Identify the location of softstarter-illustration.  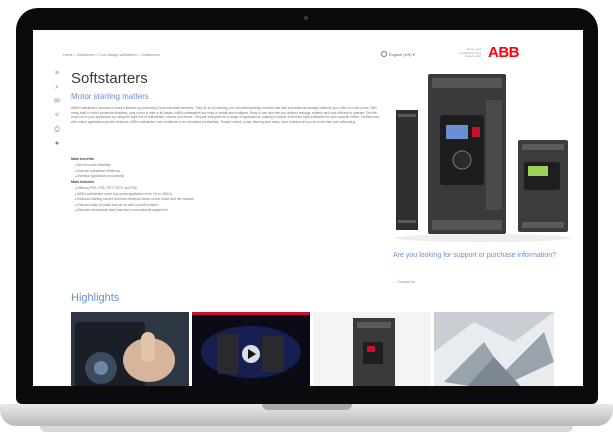
(483, 158).